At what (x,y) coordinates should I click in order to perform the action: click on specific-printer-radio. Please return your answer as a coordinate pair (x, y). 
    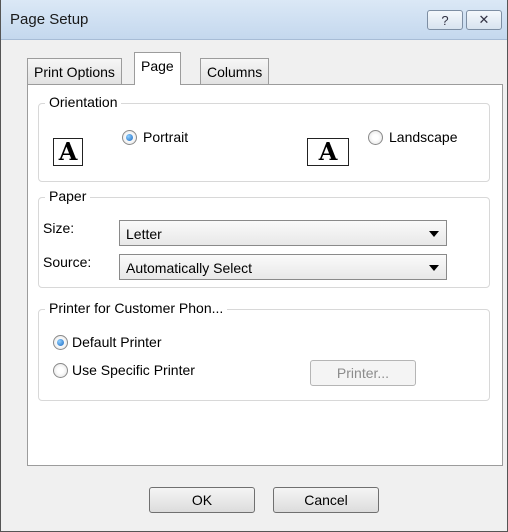
    Looking at the image, I should click on (60, 370).